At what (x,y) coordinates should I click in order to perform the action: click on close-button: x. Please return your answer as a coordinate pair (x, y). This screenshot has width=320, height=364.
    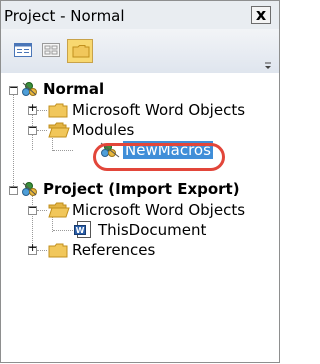
    Looking at the image, I should click on (261, 14).